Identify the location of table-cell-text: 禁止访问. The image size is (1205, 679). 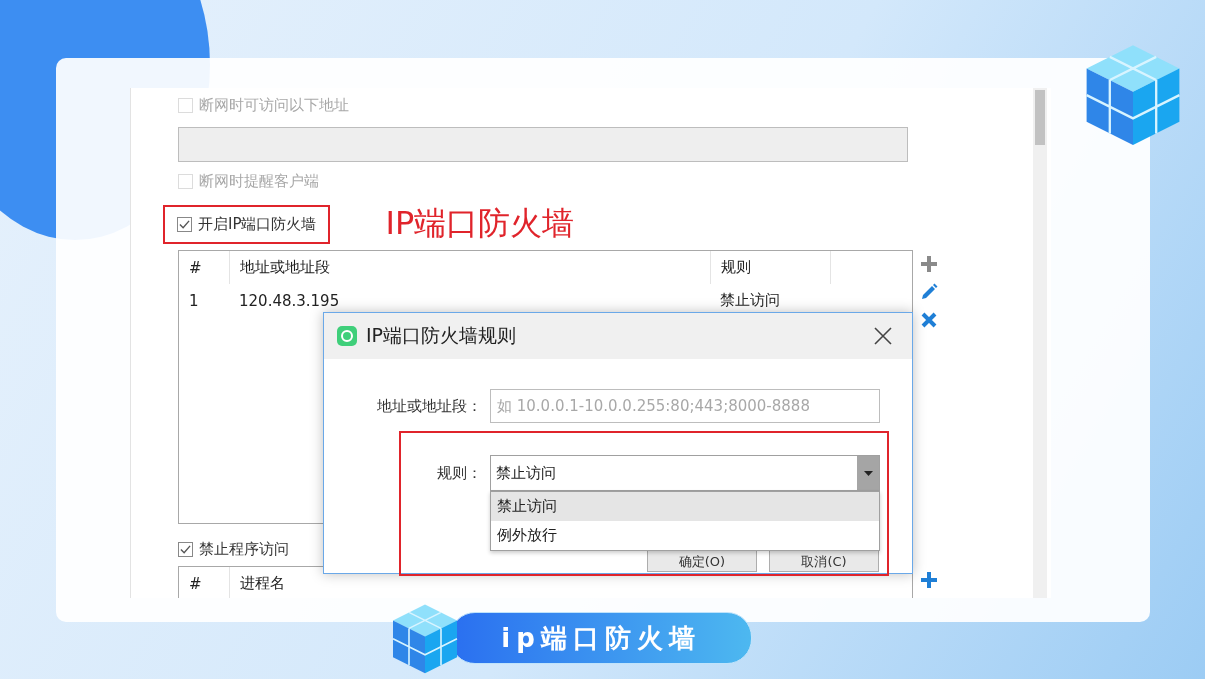
(750, 300).